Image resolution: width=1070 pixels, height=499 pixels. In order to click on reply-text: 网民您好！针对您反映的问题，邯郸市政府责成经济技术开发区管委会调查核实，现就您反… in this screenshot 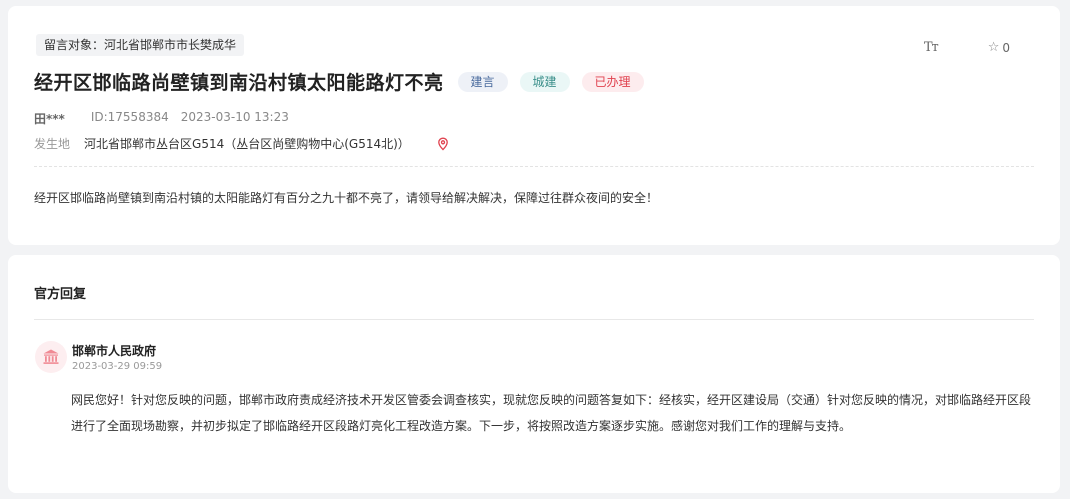, I will do `click(551, 413)`.